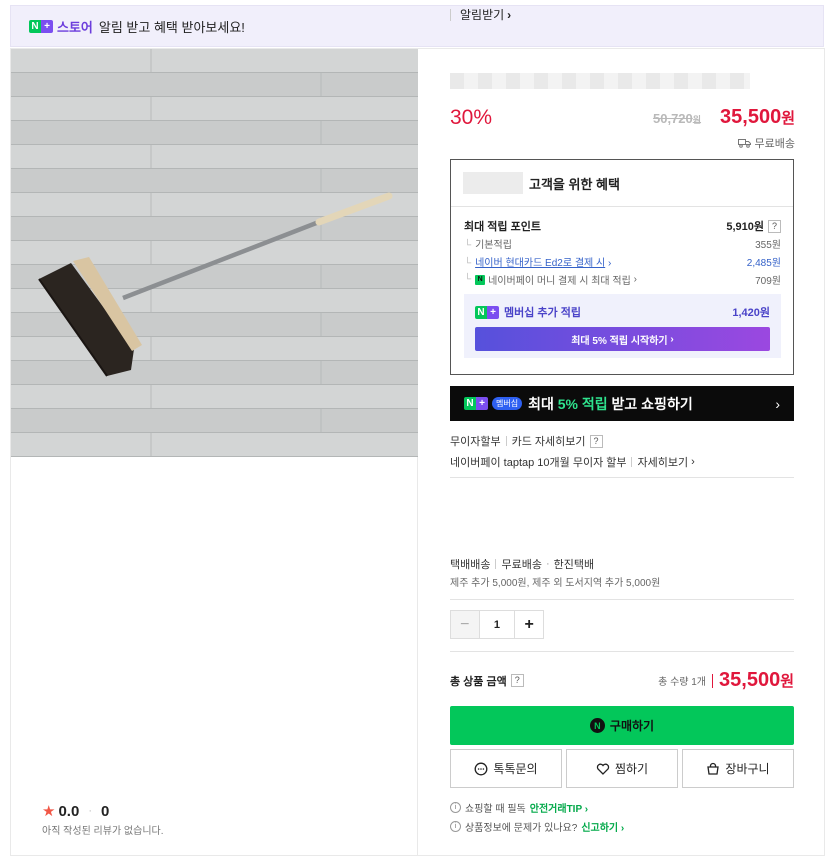 Image resolution: width=831 pixels, height=859 pixels. I want to click on membership-value: 1,420원, so click(751, 313).